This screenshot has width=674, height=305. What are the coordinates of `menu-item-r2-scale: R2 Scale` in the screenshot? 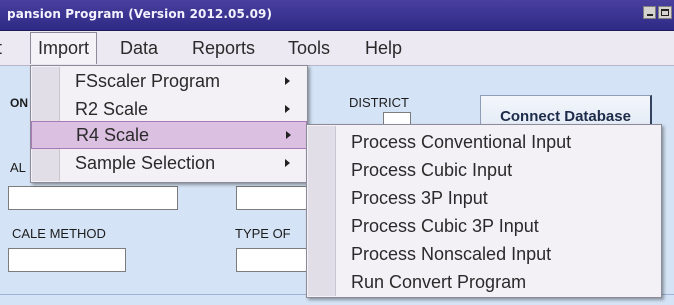 It's located at (169, 109).